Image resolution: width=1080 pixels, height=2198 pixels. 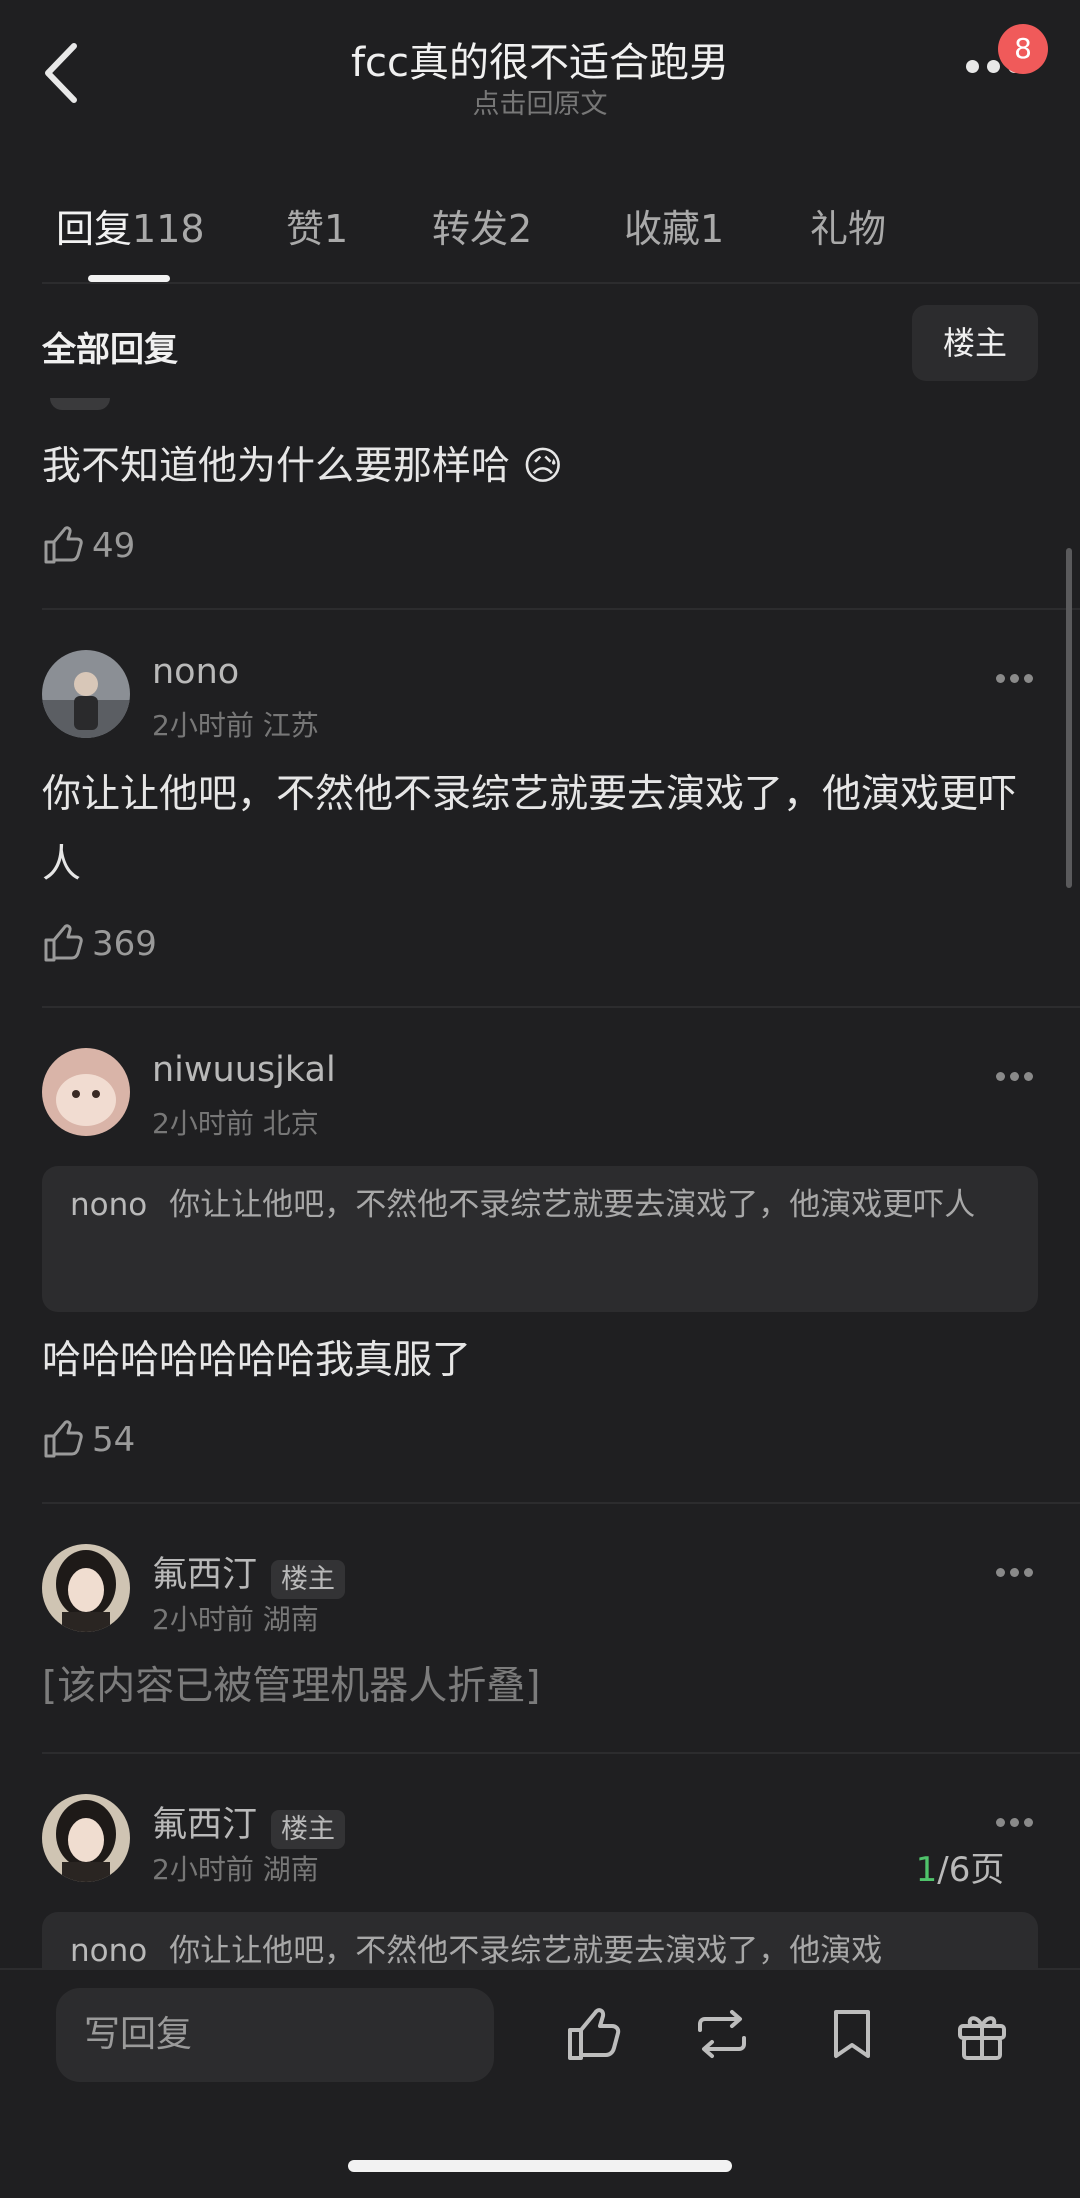 I want to click on comment-meta: 2小时前 北京, so click(x=235, y=1123).